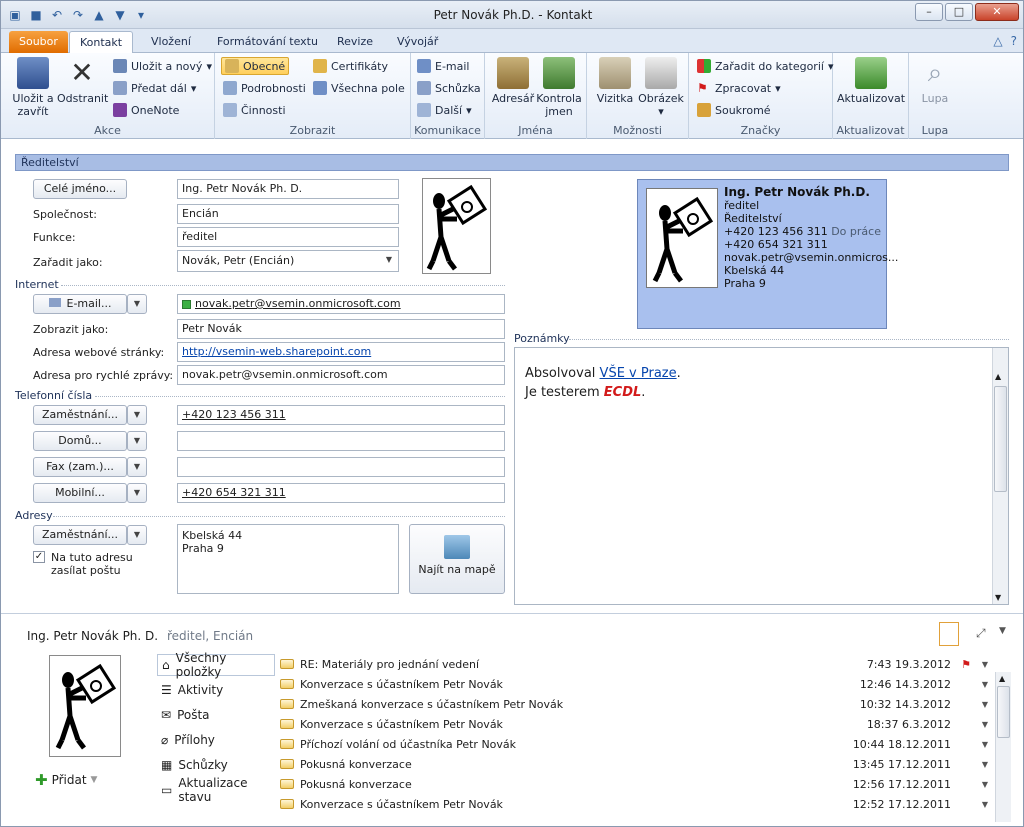 The width and height of the screenshot is (1024, 827). Describe the element at coordinates (1003, 747) in the screenshot. I see `activity-scrollbar: ▲` at that location.